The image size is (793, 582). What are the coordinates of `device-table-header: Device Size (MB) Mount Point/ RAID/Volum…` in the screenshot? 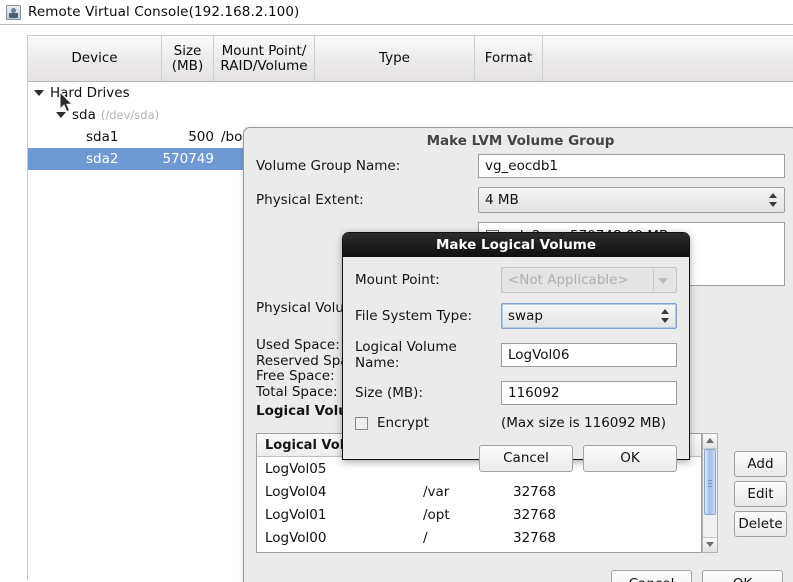 It's located at (410, 59).